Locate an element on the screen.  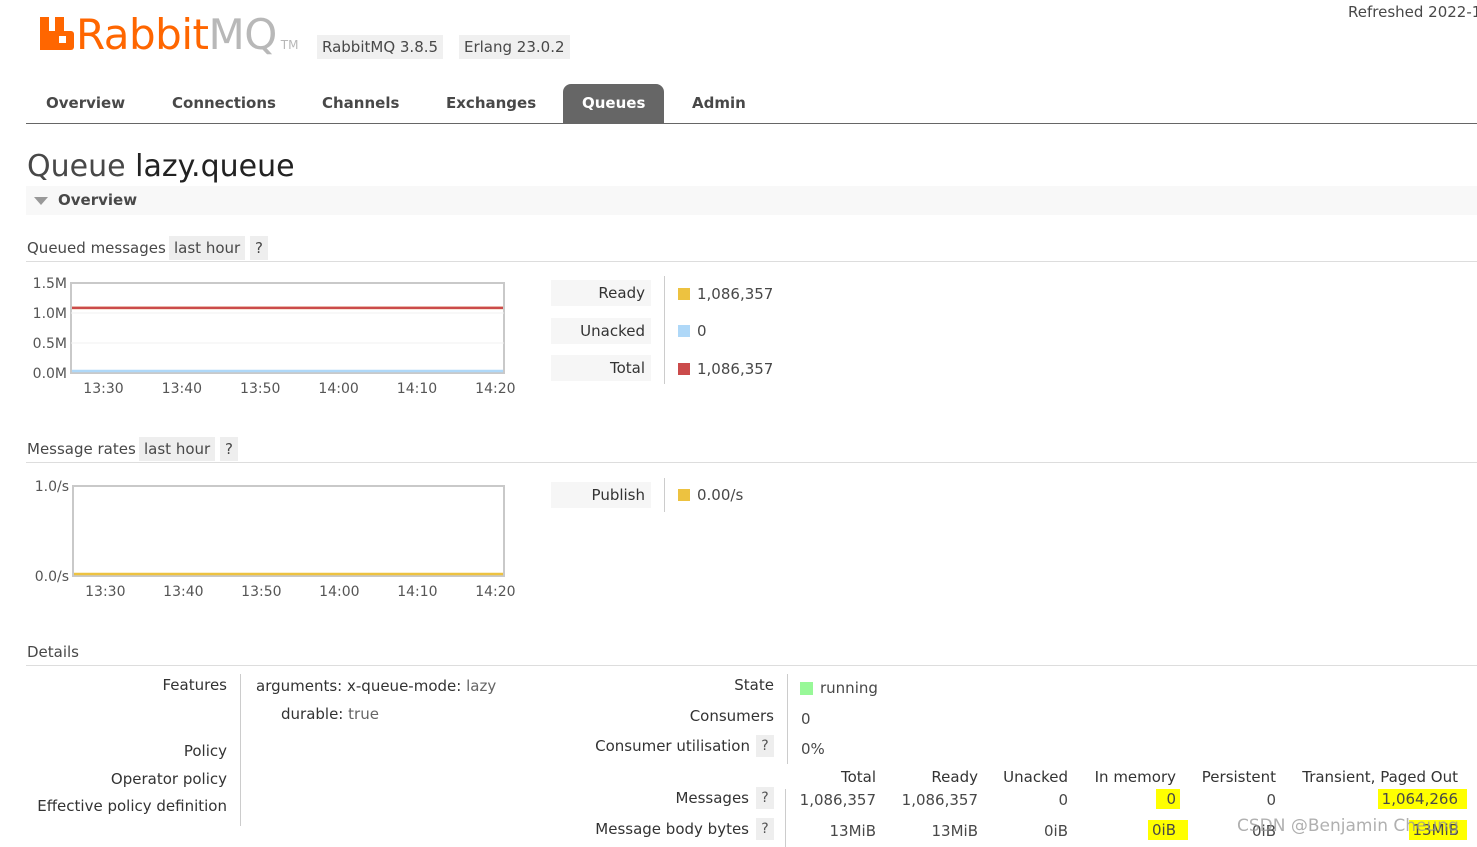
message-body-bytes-help-button: ? is located at coordinates (765, 829).